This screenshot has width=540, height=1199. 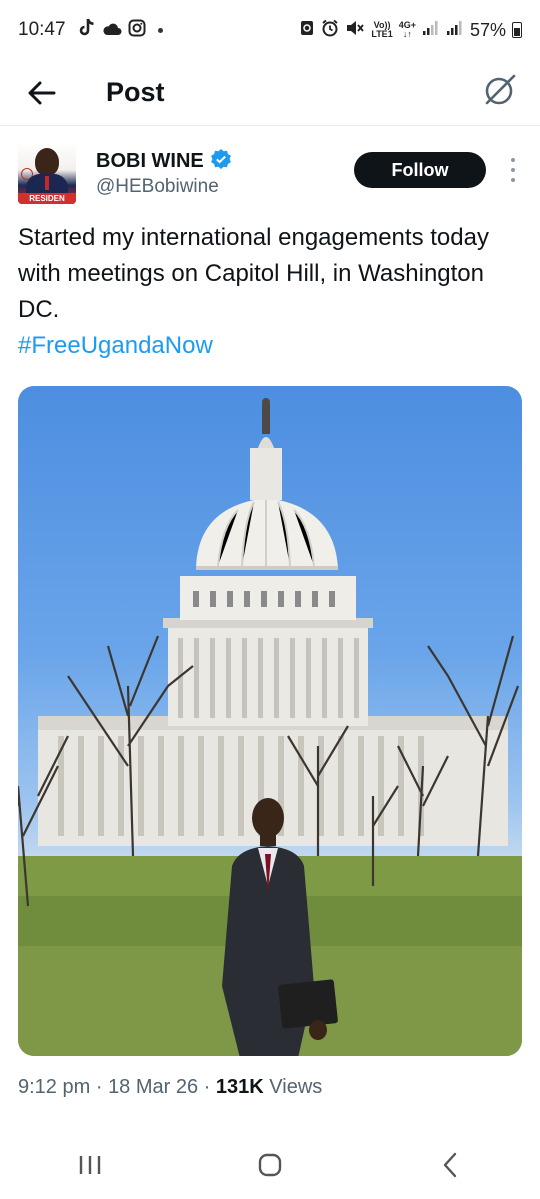 I want to click on recycle-icon, so click(x=307, y=30).